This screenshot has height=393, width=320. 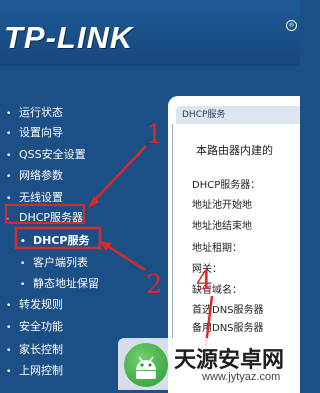 What do you see at coordinates (45, 214) in the screenshot?
I see `highlight-box-dhcp-server` at bounding box center [45, 214].